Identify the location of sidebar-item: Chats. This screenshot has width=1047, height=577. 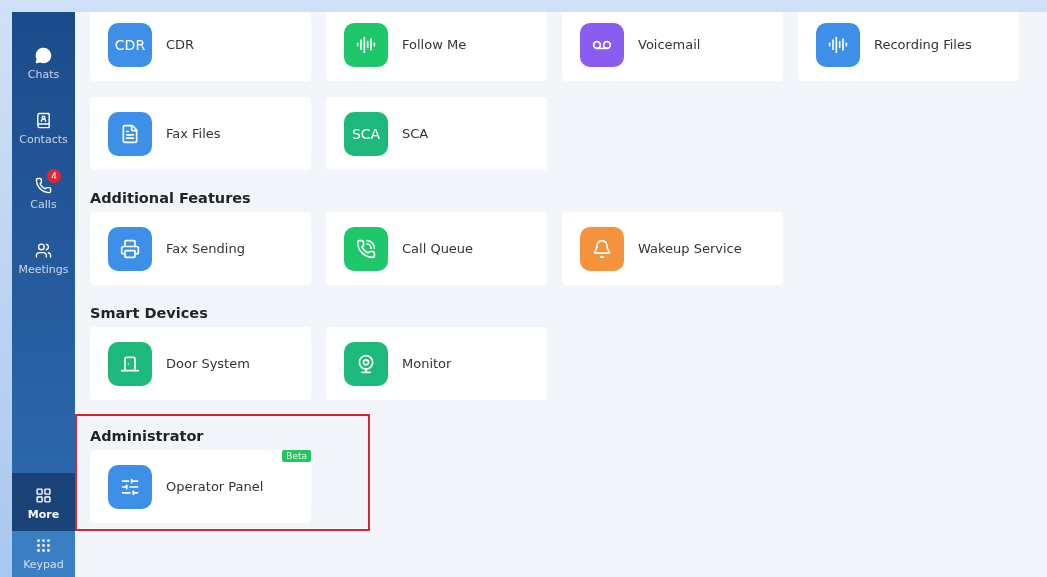
(43, 64).